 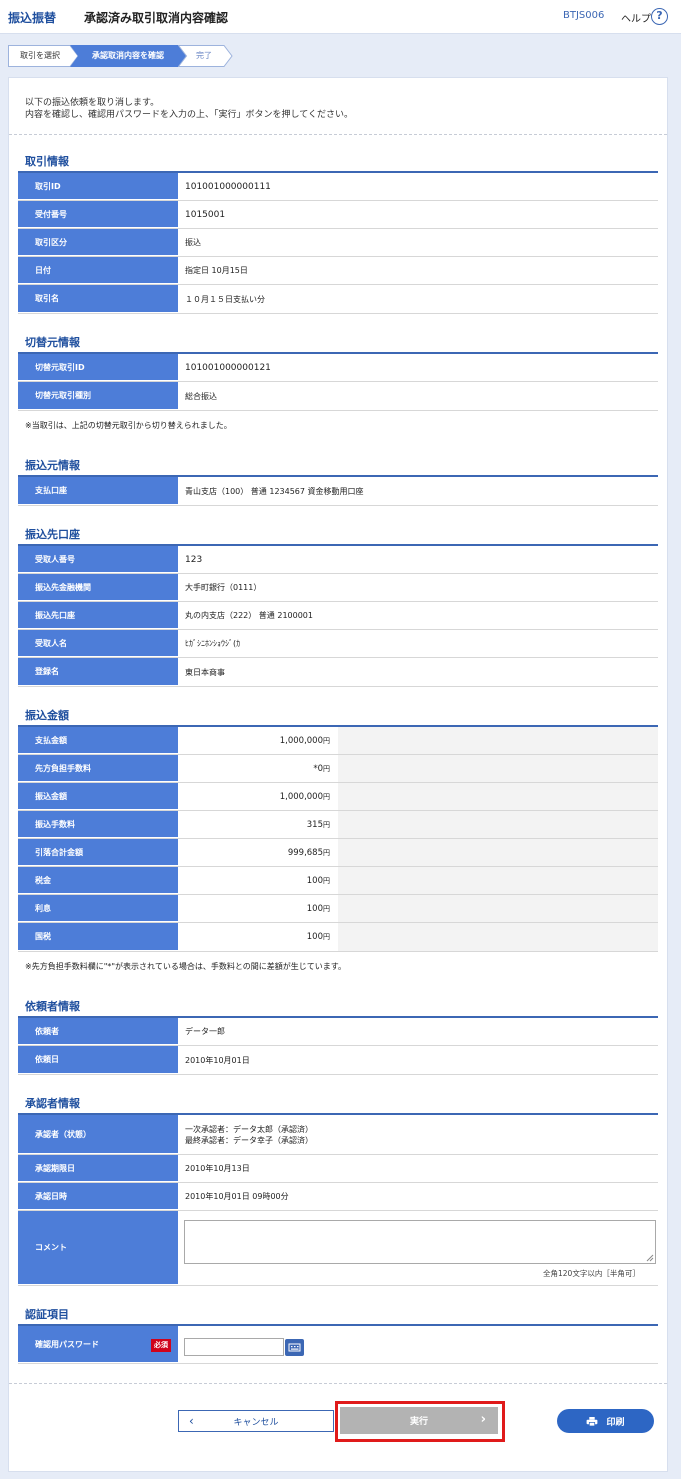 What do you see at coordinates (43, 56) in the screenshot?
I see `step-select: 取引を選択` at bounding box center [43, 56].